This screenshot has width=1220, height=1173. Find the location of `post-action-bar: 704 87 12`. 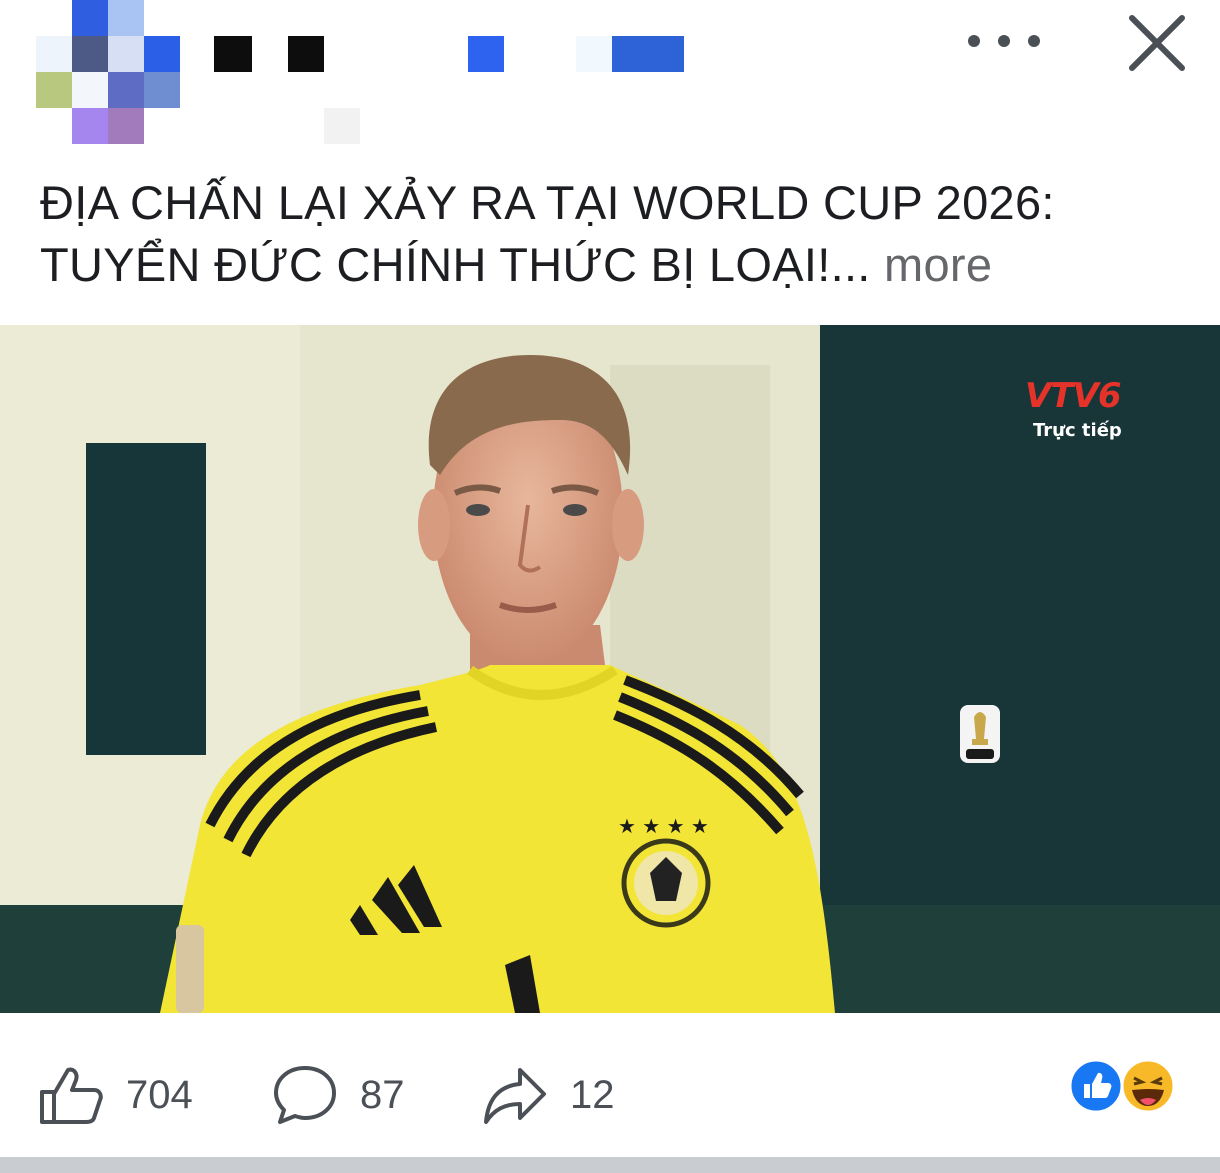

post-action-bar: 704 87 12 is located at coordinates (610, 1086).